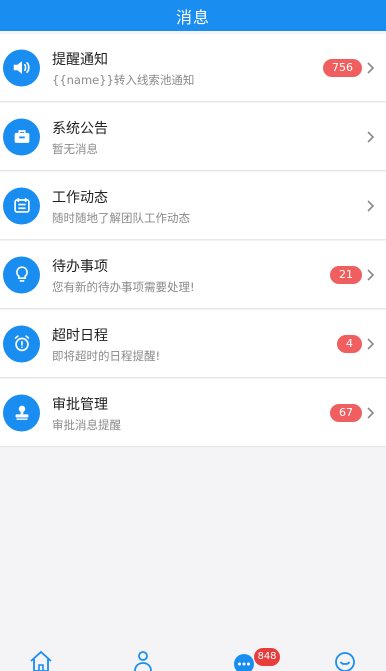  Describe the element at coordinates (21, 205) in the screenshot. I see `calendar-icon` at that location.